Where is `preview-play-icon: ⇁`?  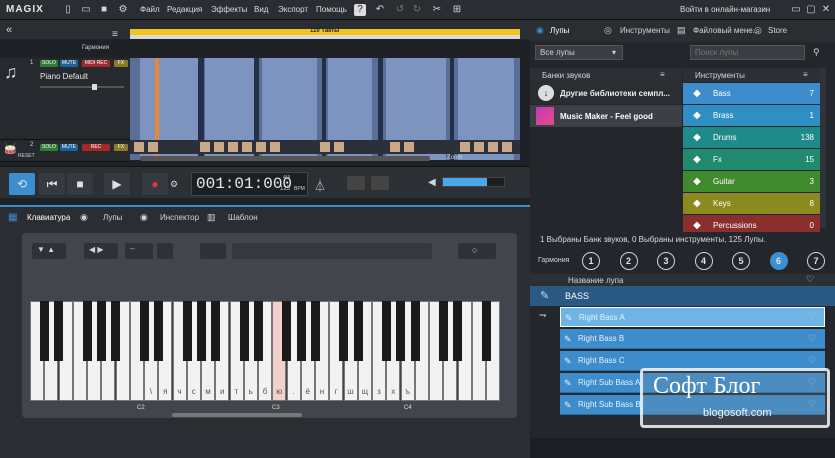 preview-play-icon: ⇁ is located at coordinates (543, 315).